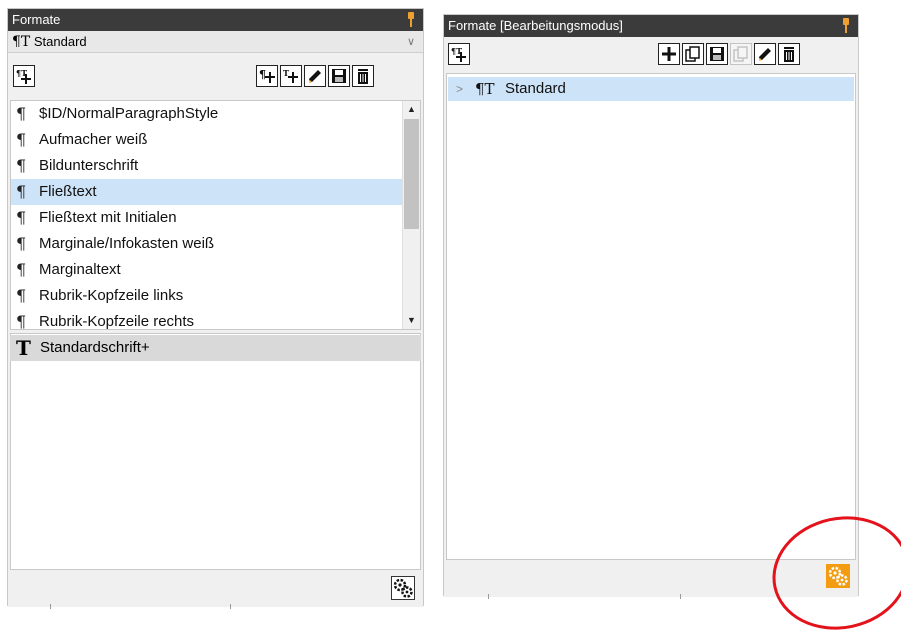  What do you see at coordinates (207, 192) in the screenshot?
I see `list-item-selected: ¶ Fließtext` at bounding box center [207, 192].